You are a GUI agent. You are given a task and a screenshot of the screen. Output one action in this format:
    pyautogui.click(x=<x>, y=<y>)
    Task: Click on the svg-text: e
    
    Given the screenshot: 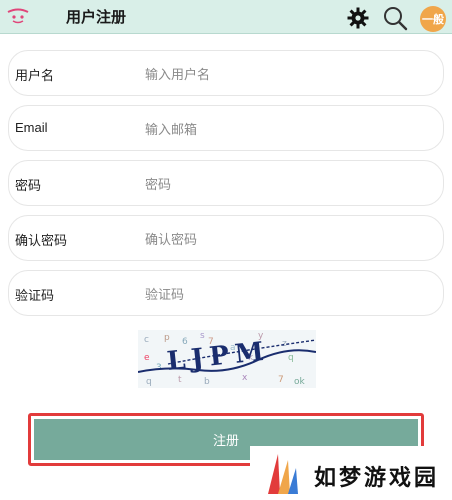 What is the action you would take?
    pyautogui.click(x=147, y=358)
    